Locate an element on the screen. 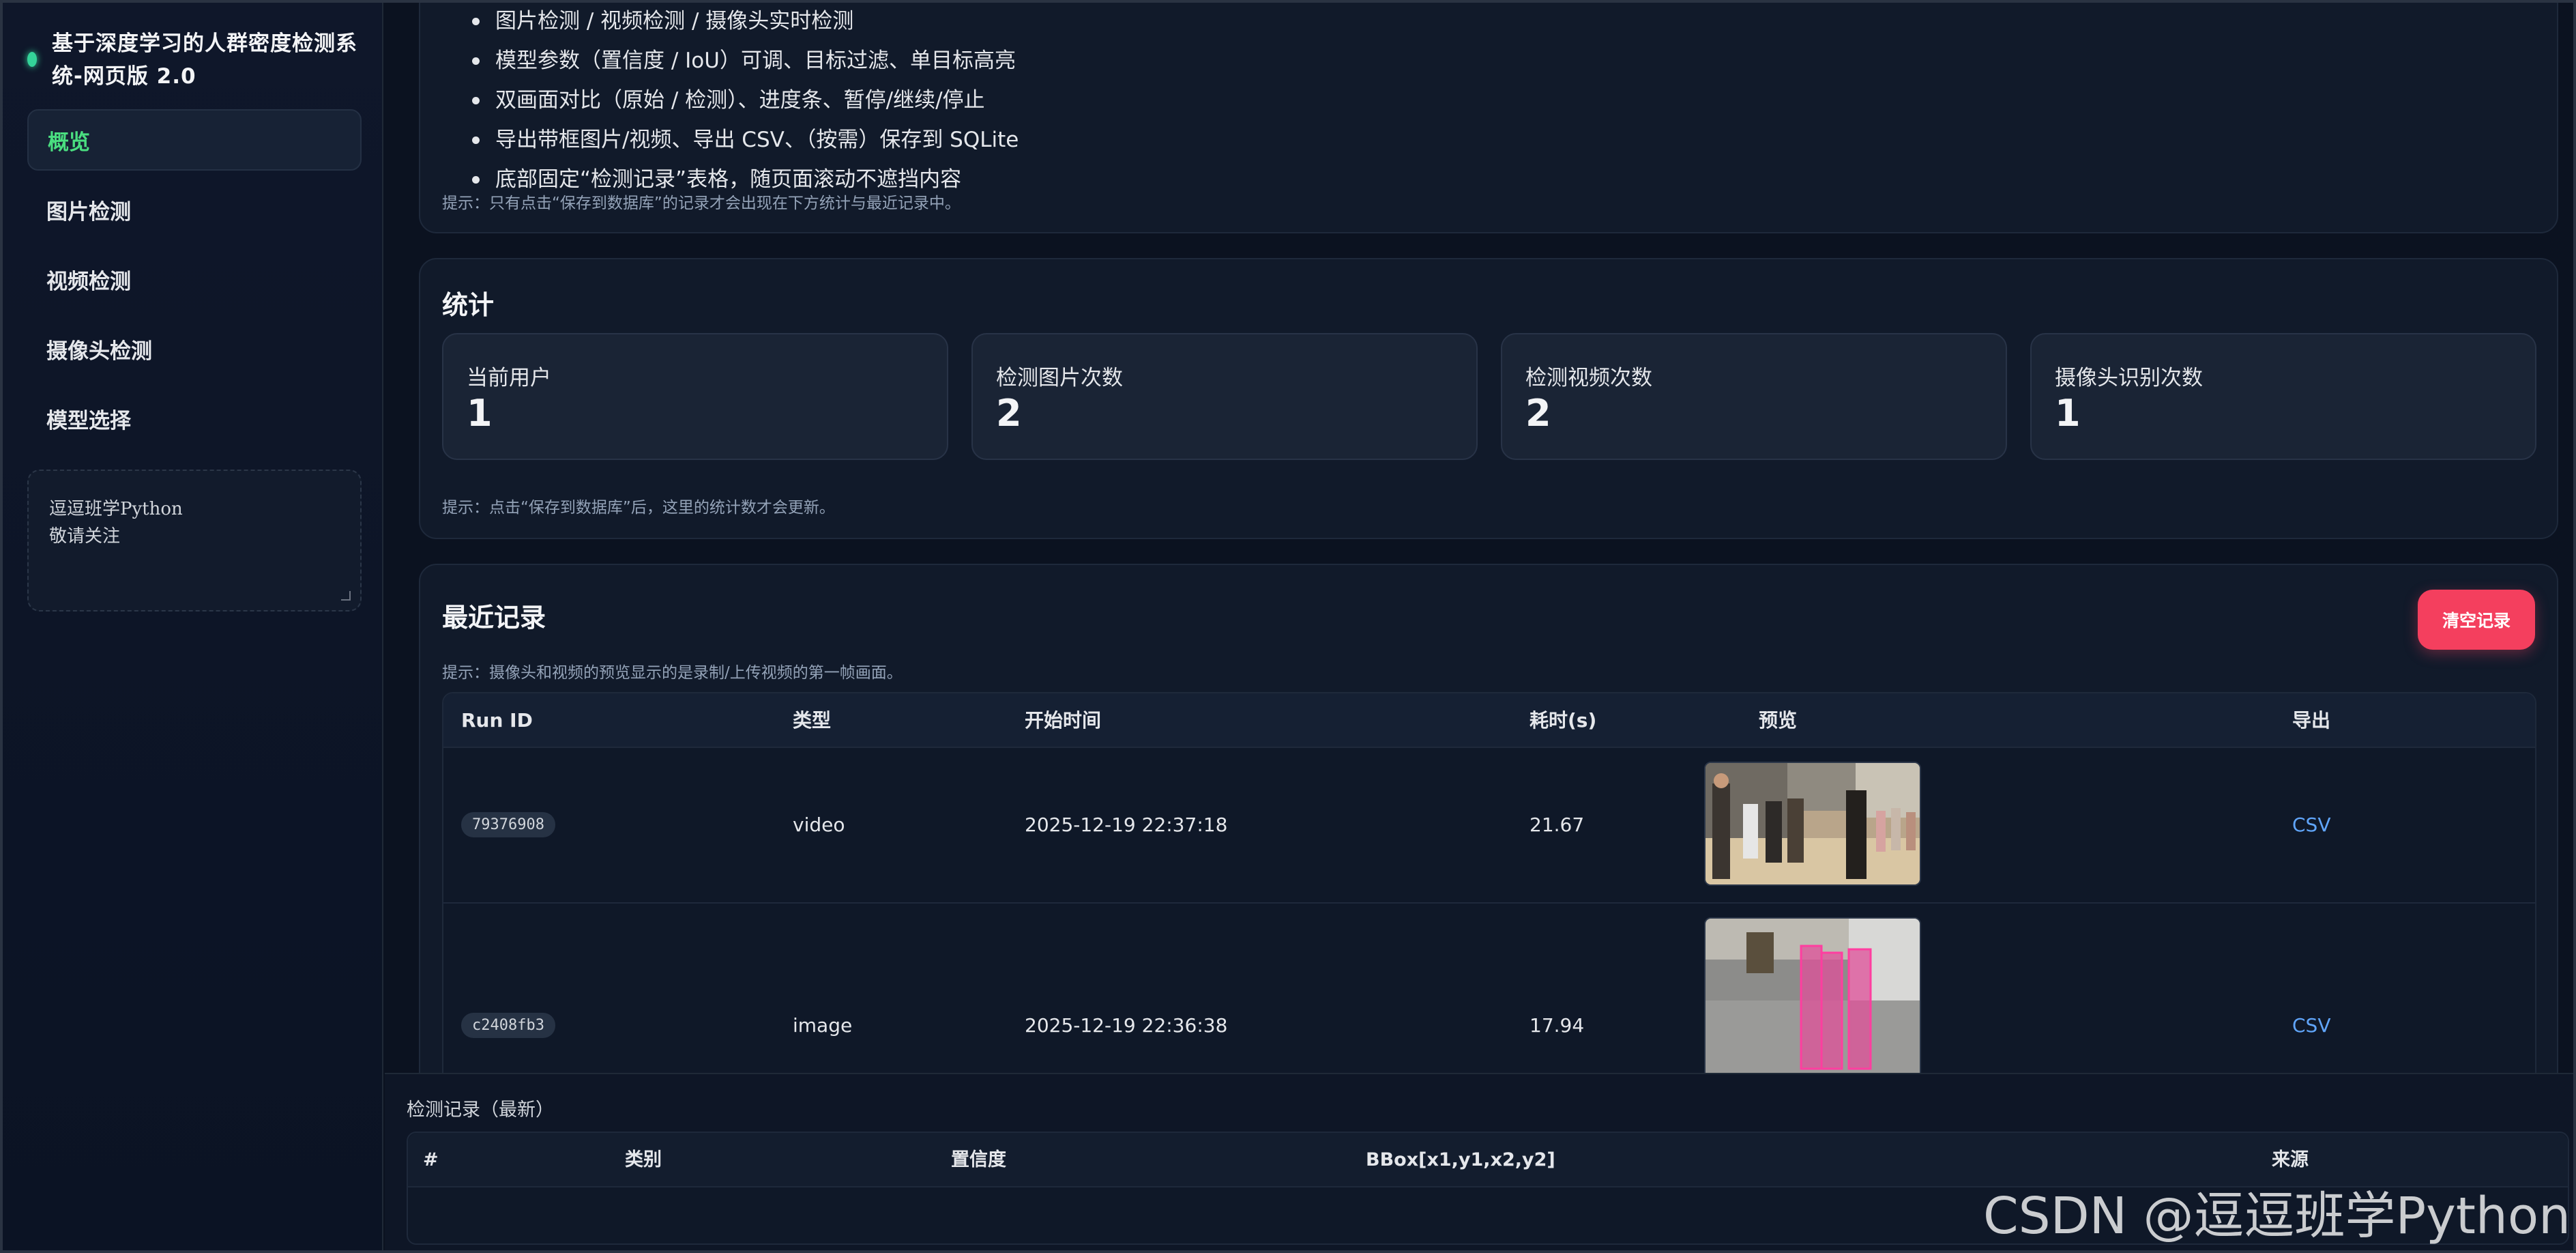 The image size is (2576, 1253). stat-camera-count: 摄像头识别次数 1 is located at coordinates (2283, 396).